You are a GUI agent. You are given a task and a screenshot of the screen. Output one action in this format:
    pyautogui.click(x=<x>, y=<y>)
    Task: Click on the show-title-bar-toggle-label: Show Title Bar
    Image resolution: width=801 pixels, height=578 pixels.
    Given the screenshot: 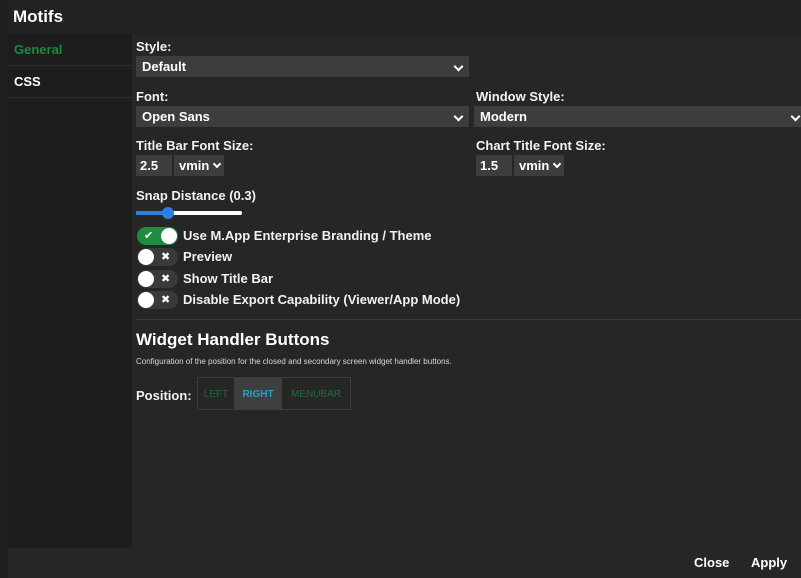 What is the action you would take?
    pyautogui.click(x=228, y=278)
    